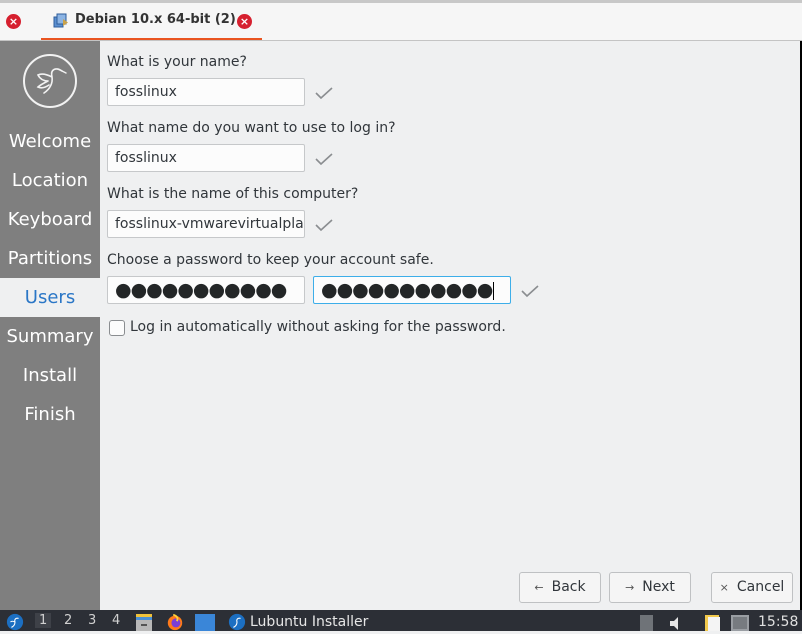 This screenshot has height=634, width=802. I want to click on desktop-4-button: 4, so click(116, 620).